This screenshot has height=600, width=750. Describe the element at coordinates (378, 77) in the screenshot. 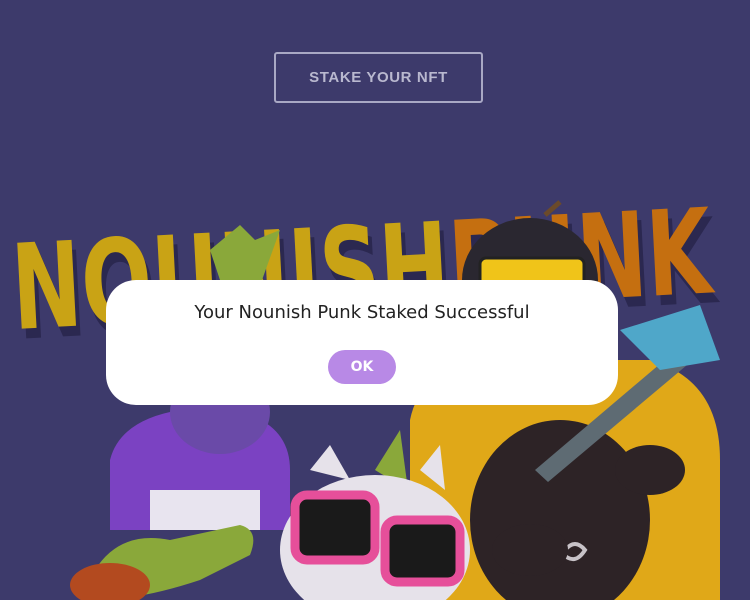

I see `stake-your-nft-button: STAKE YOUR NFT` at that location.